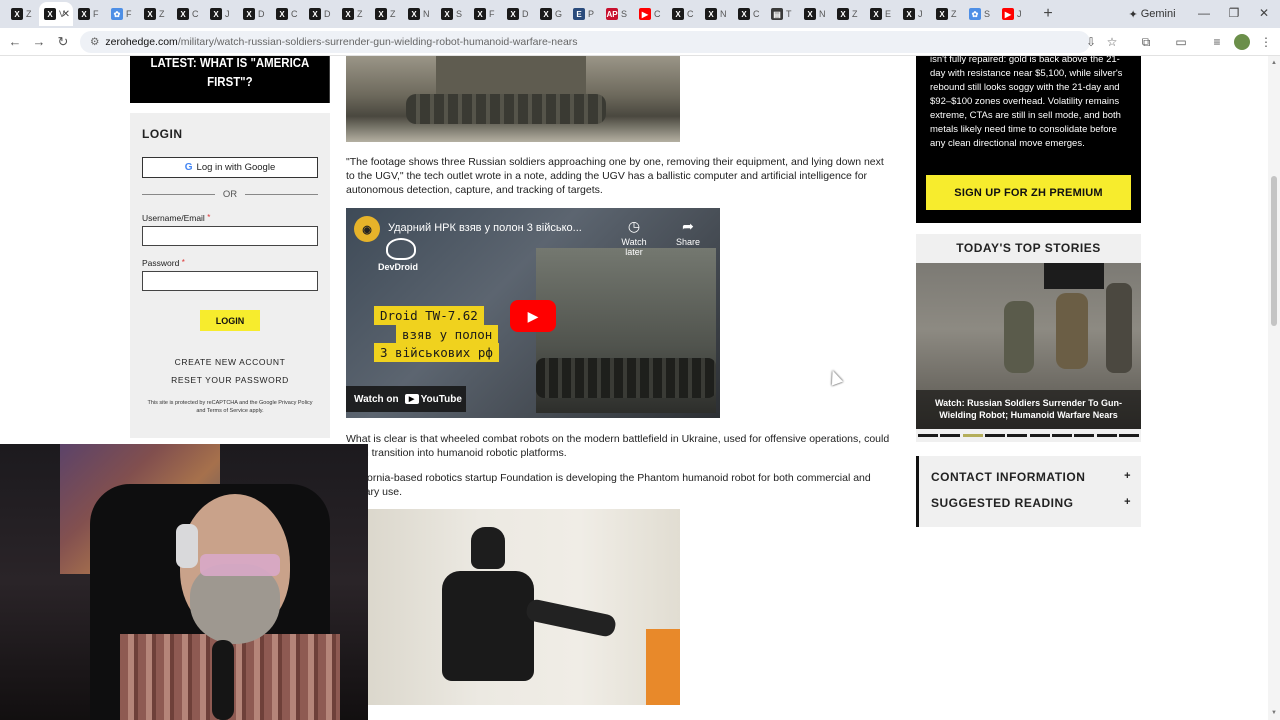  What do you see at coordinates (63, 42) in the screenshot?
I see `reload-icon: ↻` at bounding box center [63, 42].